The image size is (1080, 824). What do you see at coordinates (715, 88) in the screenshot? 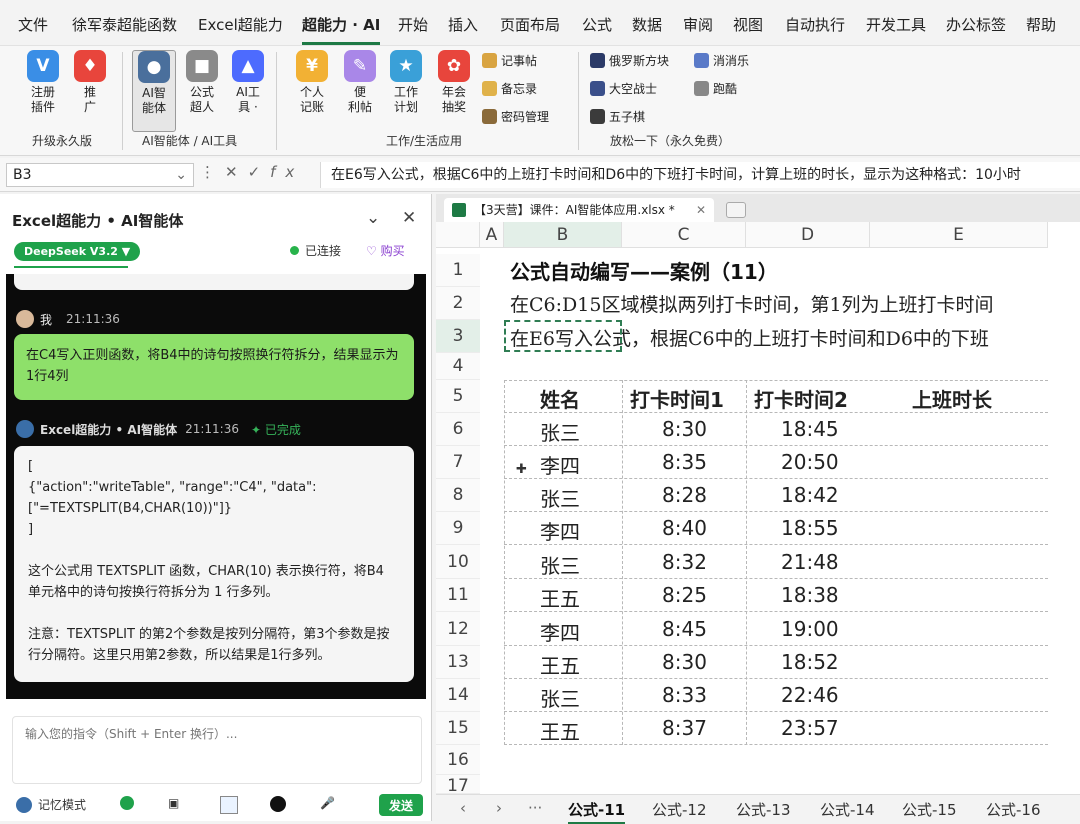
I see `parkour-button: 跑酷` at bounding box center [715, 88].